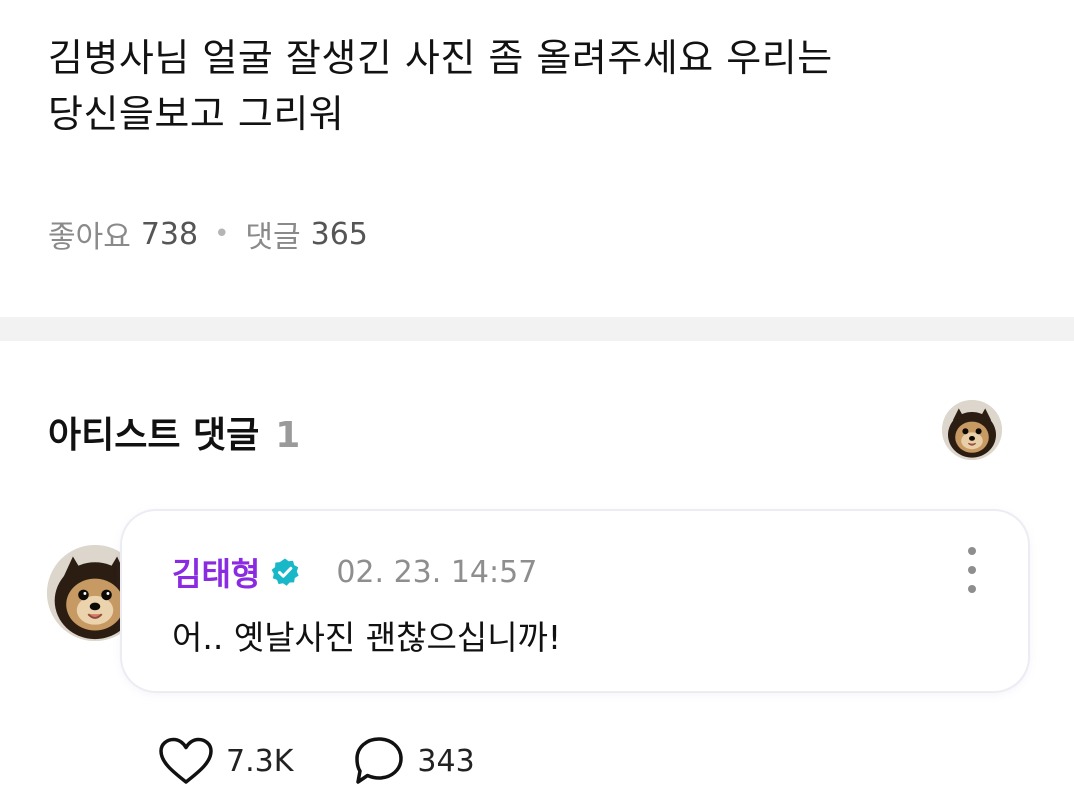 The width and height of the screenshot is (1074, 808). I want to click on artist-comments-header: 아티스트 댓글 1, so click(174, 432).